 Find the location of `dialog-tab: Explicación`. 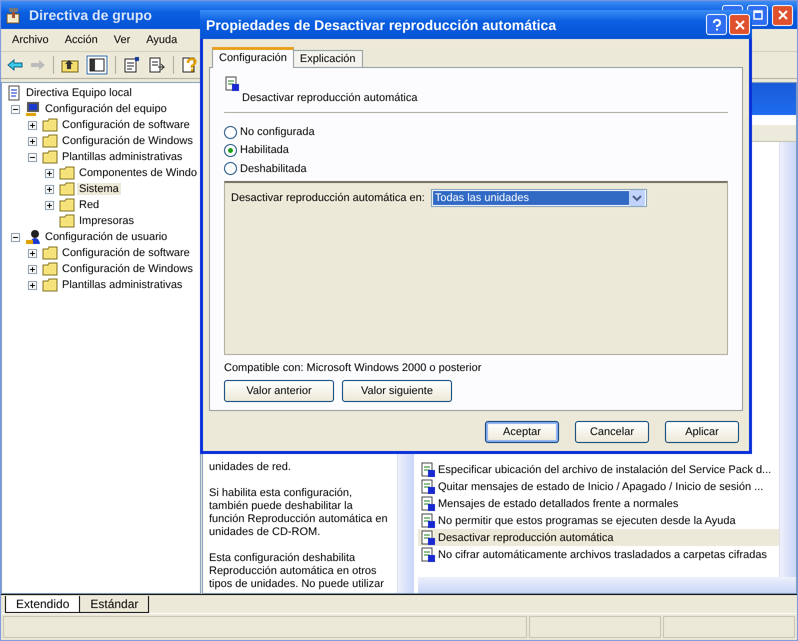

dialog-tab: Explicación is located at coordinates (327, 58).